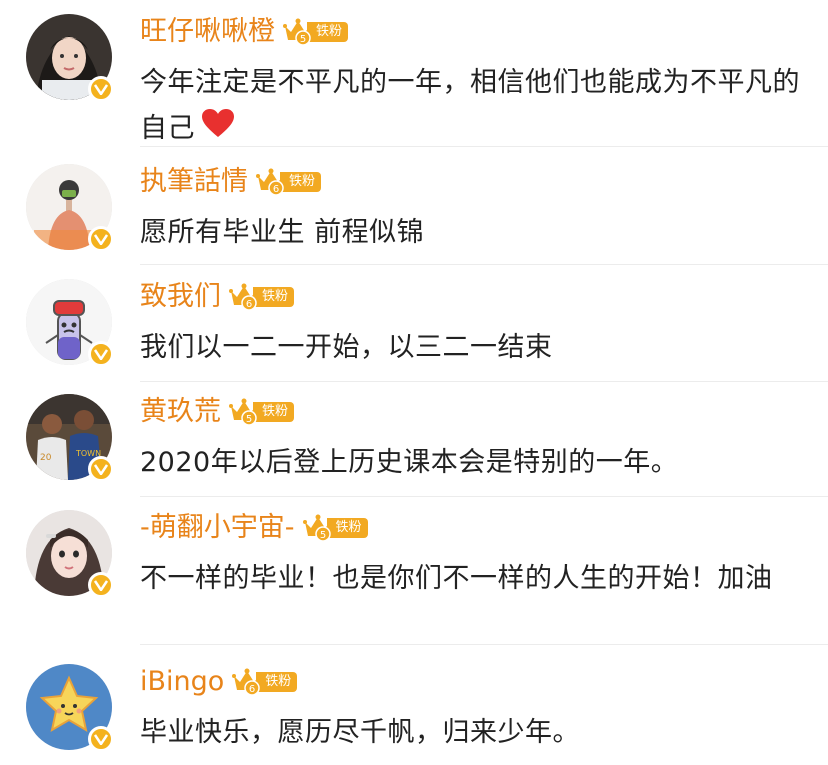  I want to click on comment-text: 愿所有毕业生 前程似锦, so click(282, 232).